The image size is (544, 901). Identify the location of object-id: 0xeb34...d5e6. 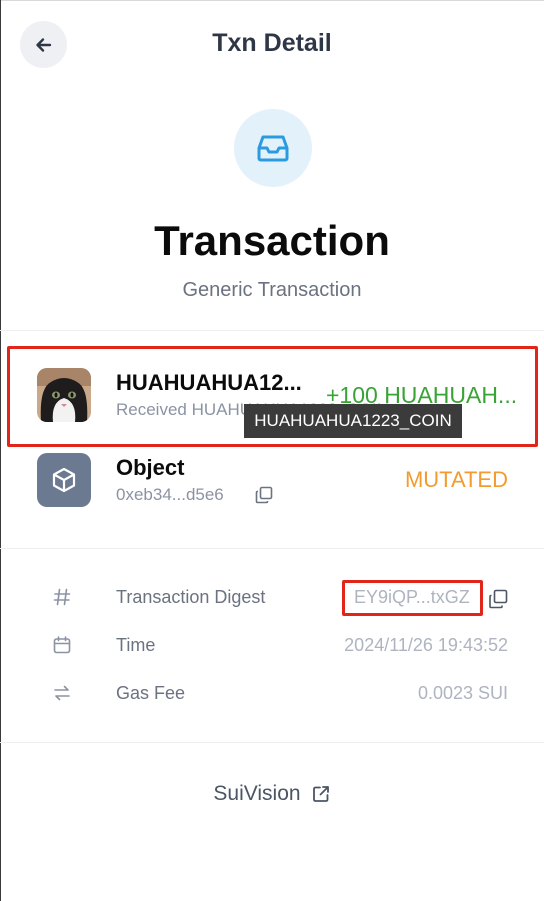
(170, 494).